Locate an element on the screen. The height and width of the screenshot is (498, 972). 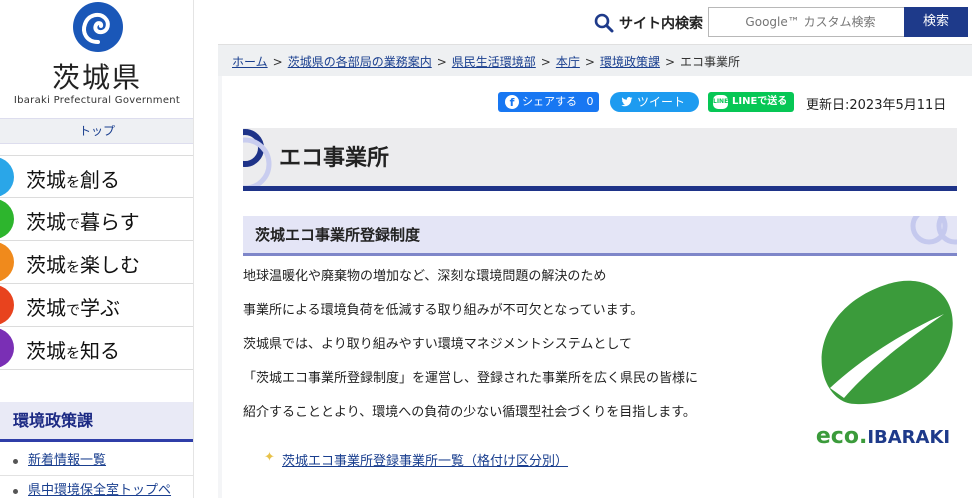
facebook-share-button: f シェアする 0 is located at coordinates (548, 102).